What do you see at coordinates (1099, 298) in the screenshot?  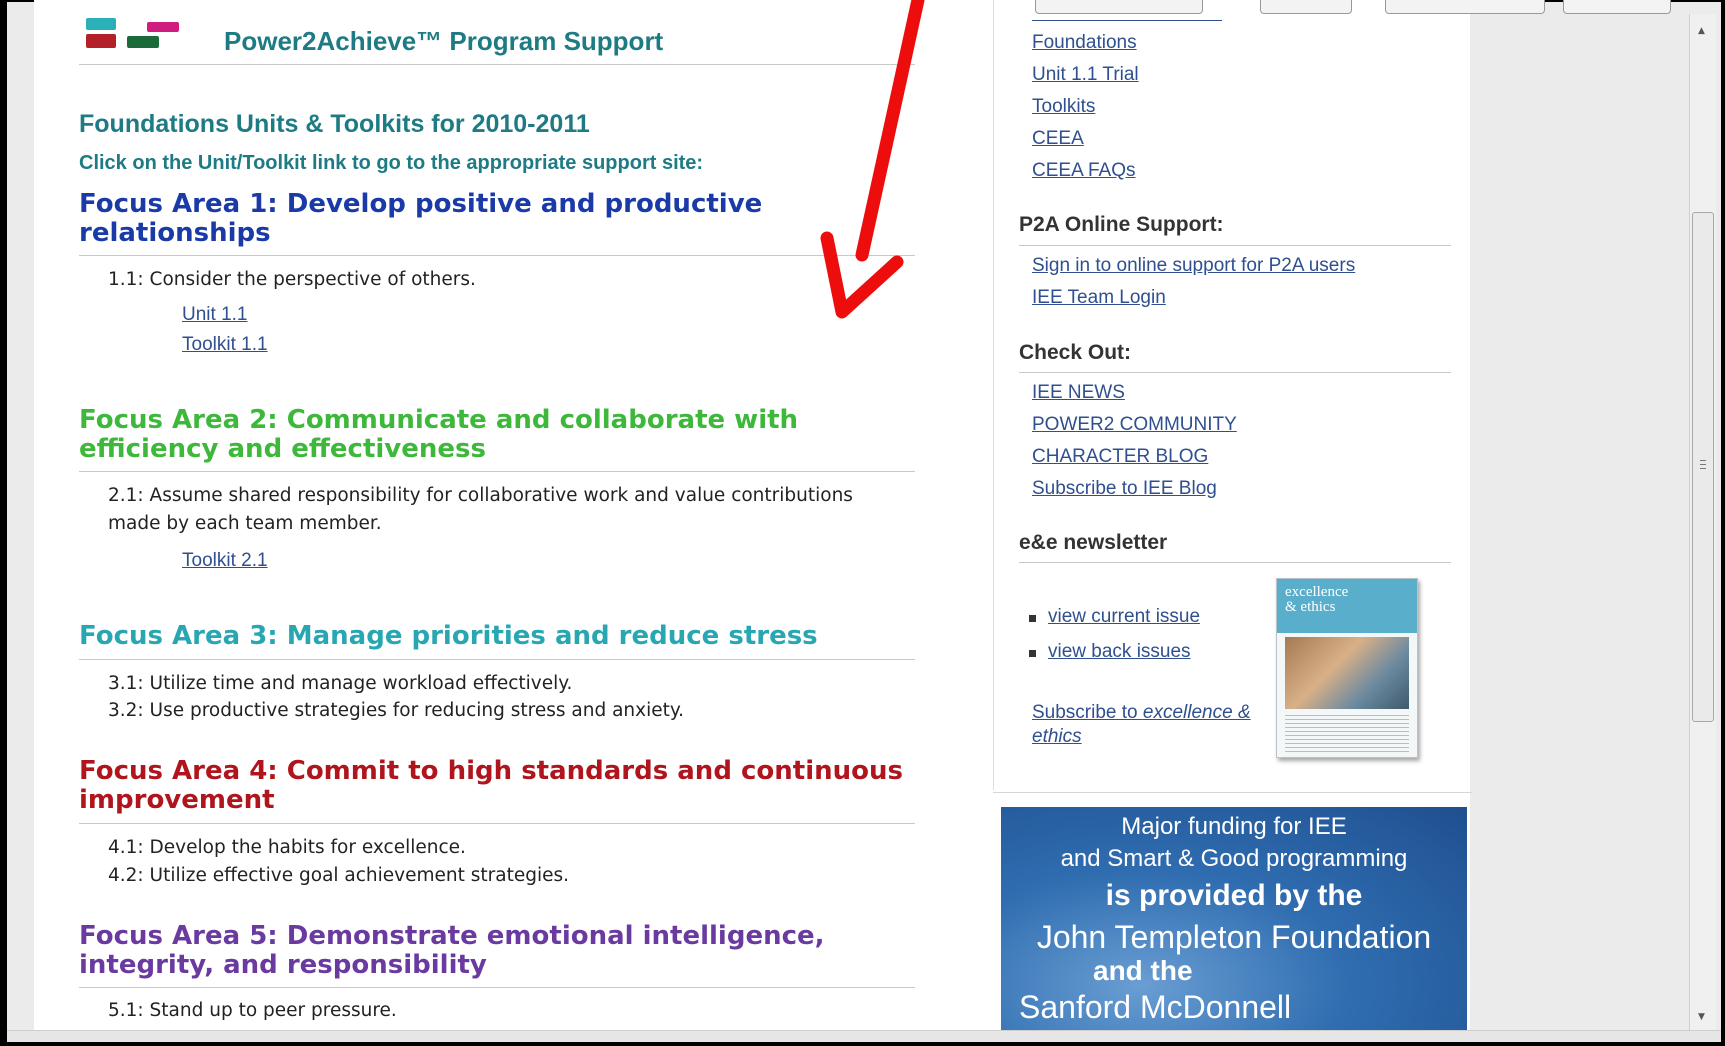 I see `iee-team-login-link: IEE Team Login` at bounding box center [1099, 298].